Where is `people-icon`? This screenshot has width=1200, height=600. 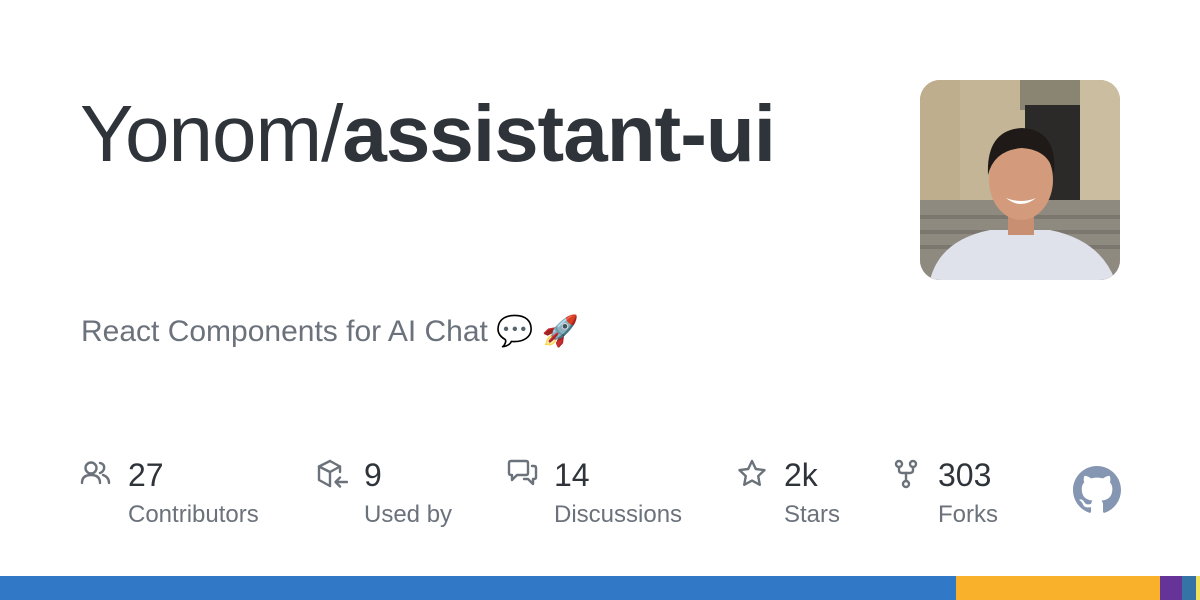 people-icon is located at coordinates (96, 474).